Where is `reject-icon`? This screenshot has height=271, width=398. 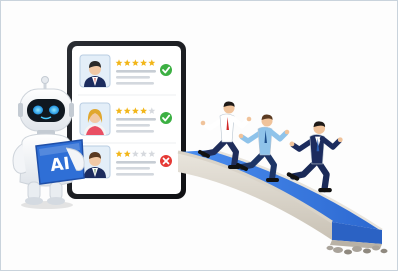
reject-icon is located at coordinates (166, 161).